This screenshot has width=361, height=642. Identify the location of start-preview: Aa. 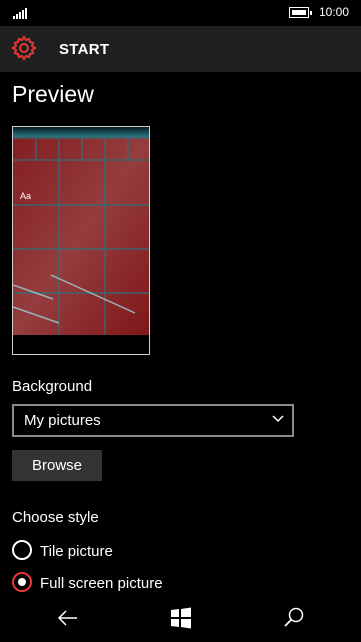
(81, 240).